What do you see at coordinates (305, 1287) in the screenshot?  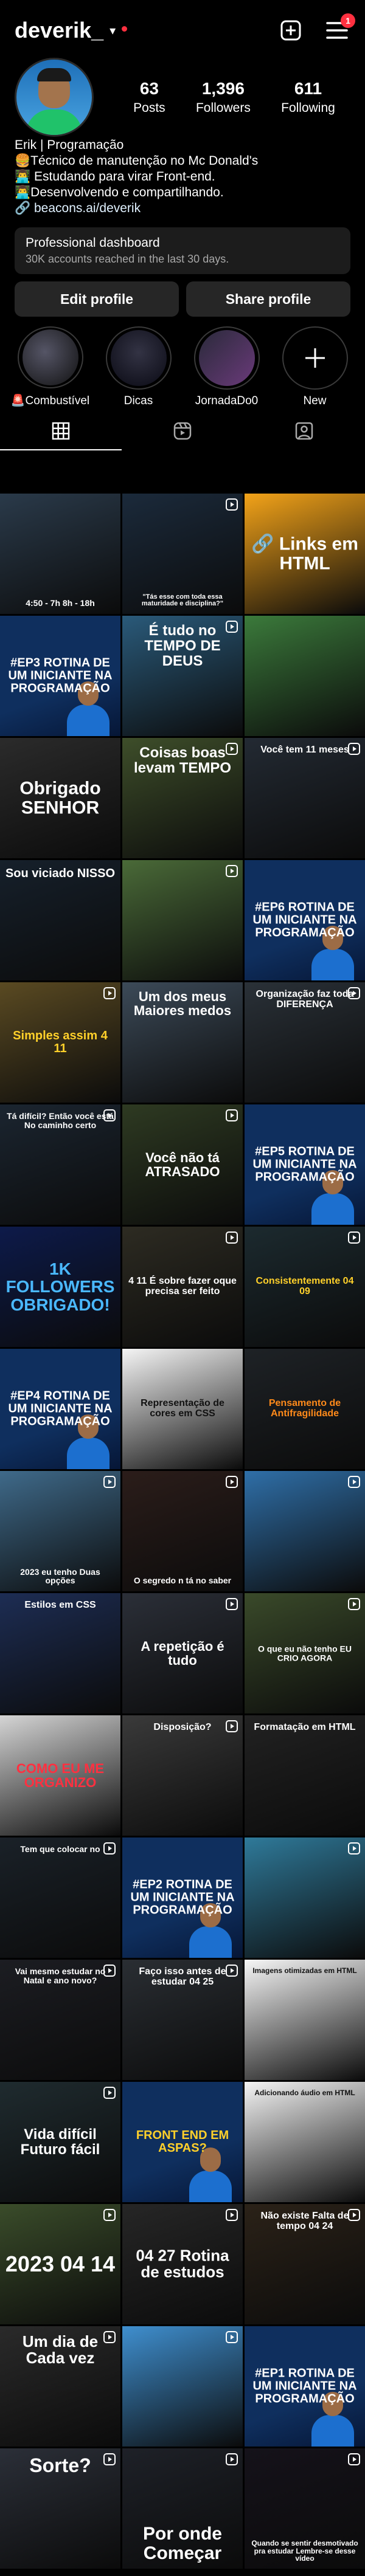 I see `post-thumbnail: Consistentemente 04 09` at bounding box center [305, 1287].